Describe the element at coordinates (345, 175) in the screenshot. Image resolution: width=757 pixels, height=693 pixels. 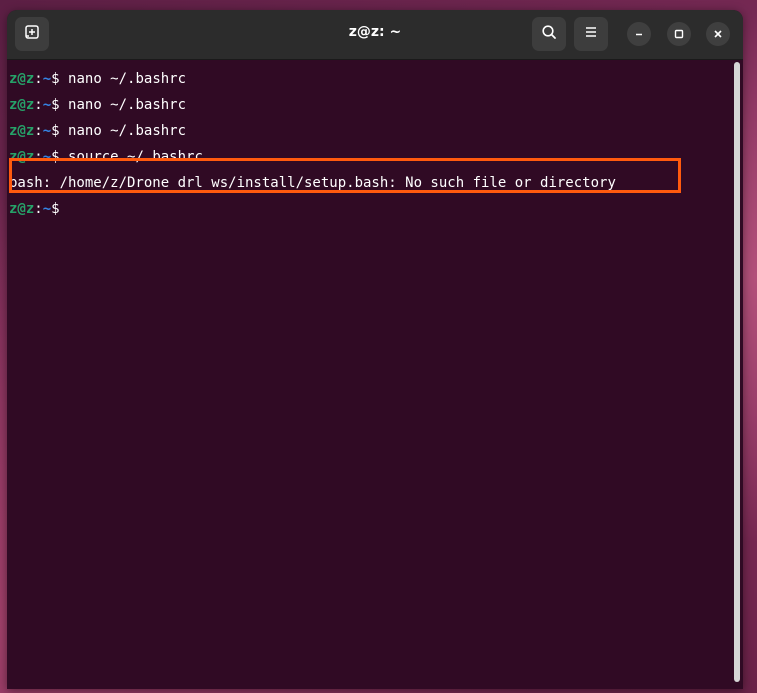
I see `error-highlight-box` at that location.